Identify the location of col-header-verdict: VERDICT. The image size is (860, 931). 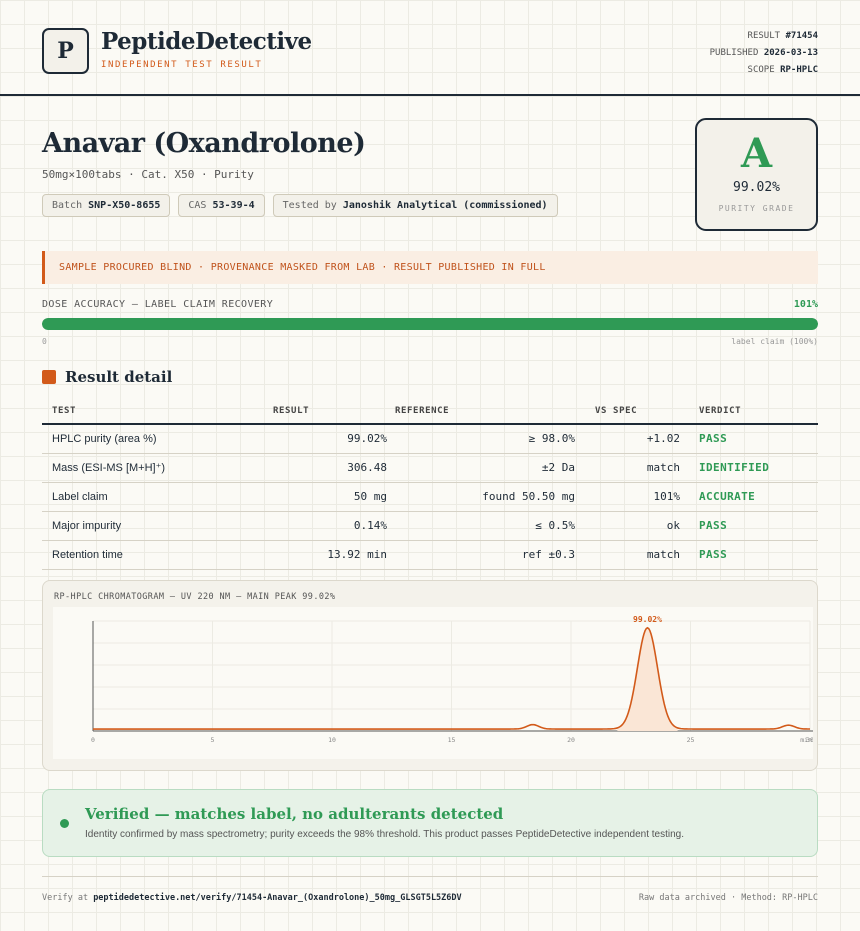
(749, 411).